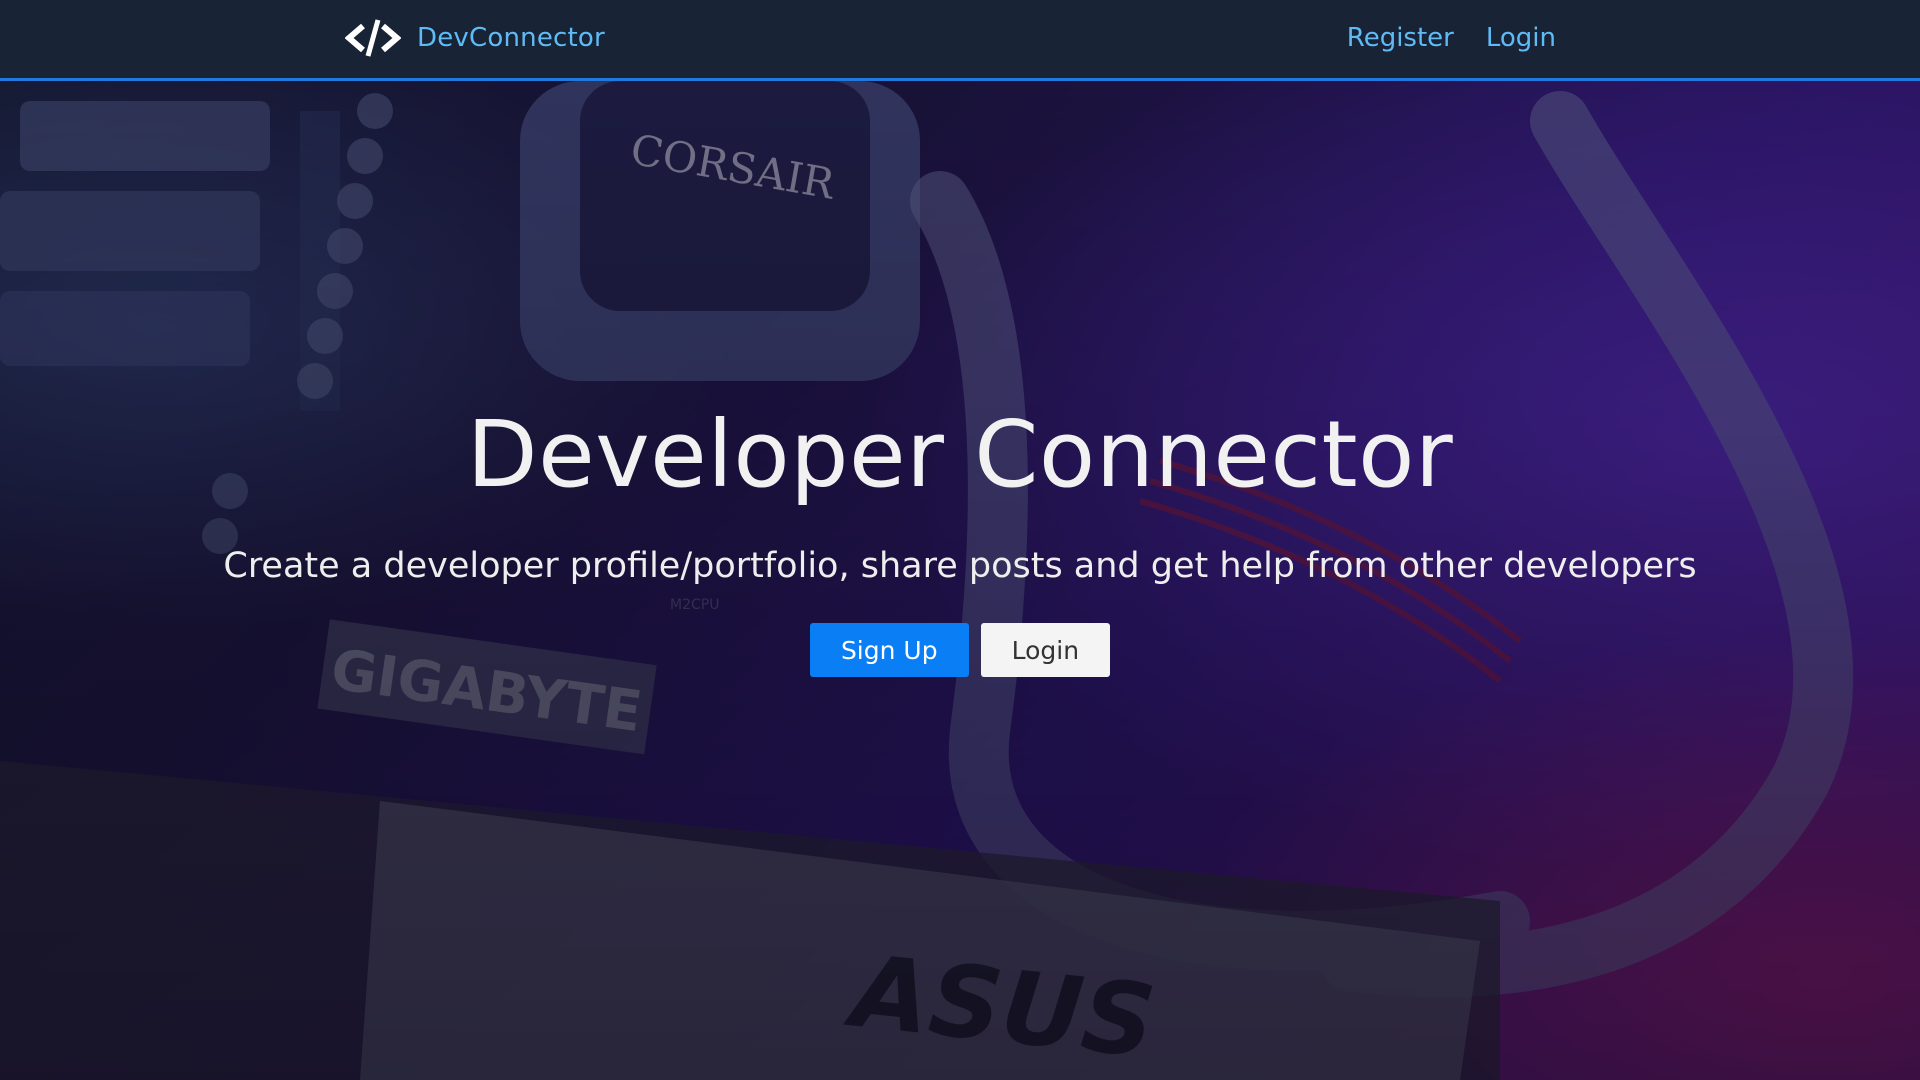 The image size is (1920, 1080). What do you see at coordinates (1521, 38) in the screenshot?
I see `nav-login-link: Login` at bounding box center [1521, 38].